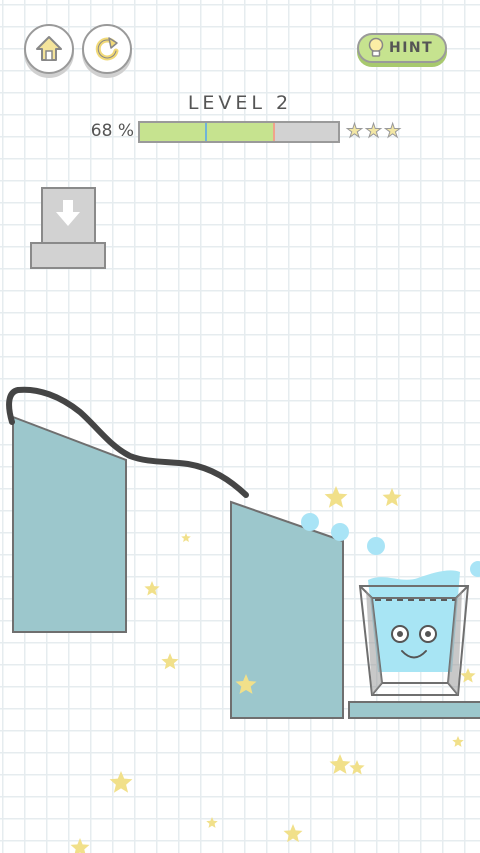 This screenshot has height=853, width=480. Describe the element at coordinates (69, 524) in the screenshot. I see `left-block` at that location.